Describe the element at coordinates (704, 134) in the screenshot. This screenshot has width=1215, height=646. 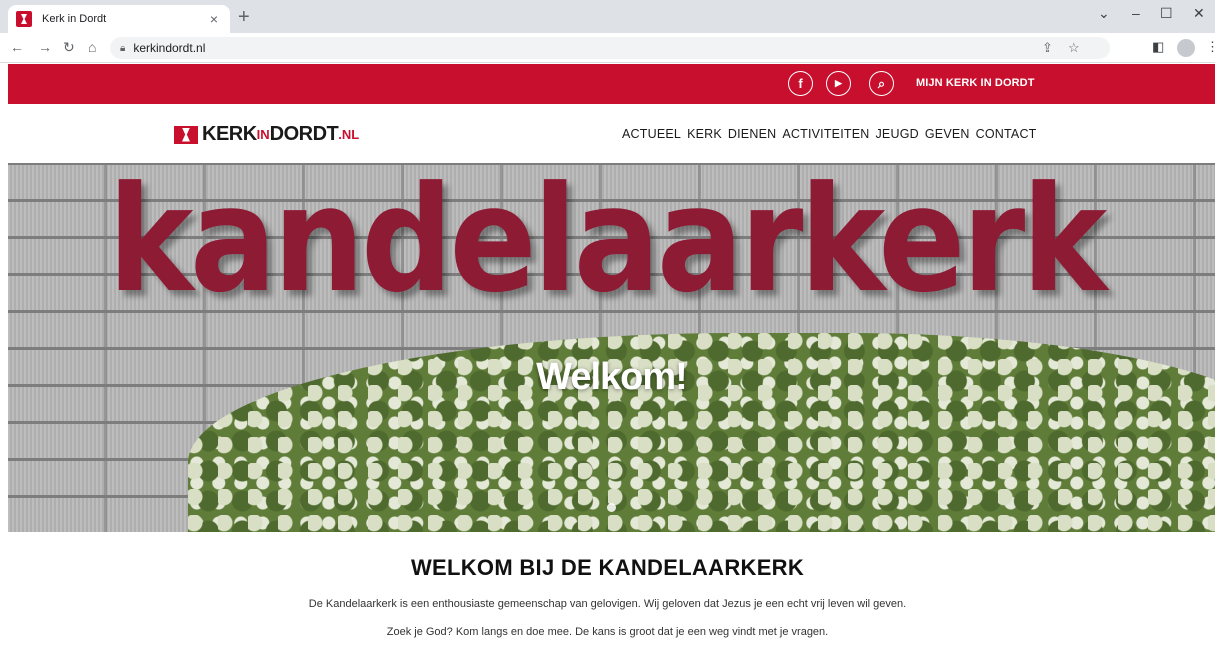
I see `menu-item-kerk: KERK` at that location.